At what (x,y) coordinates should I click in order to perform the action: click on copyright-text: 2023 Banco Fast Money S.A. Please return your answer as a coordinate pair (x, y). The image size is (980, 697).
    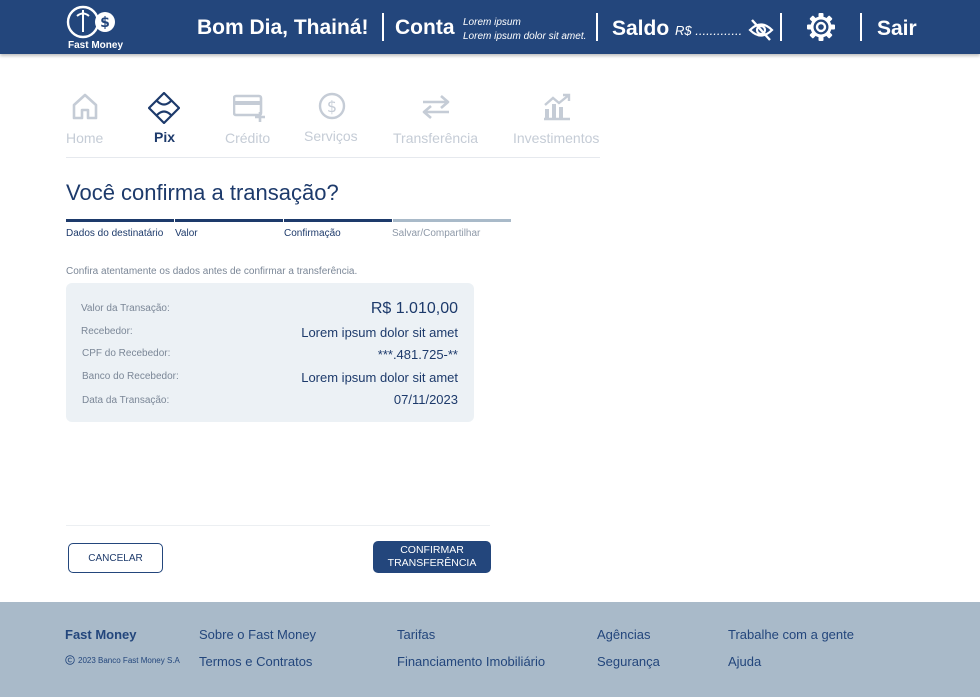
    Looking at the image, I should click on (129, 660).